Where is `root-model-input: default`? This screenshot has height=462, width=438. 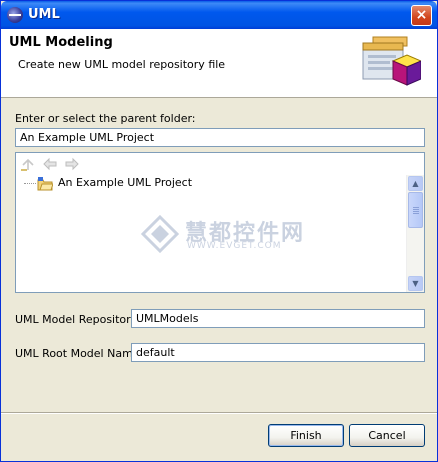
root-model-input: default is located at coordinates (278, 352).